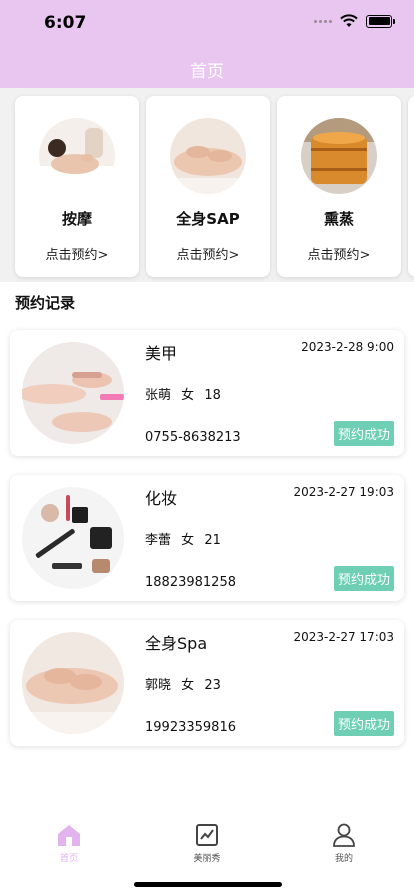 The height and width of the screenshot is (896, 414). Describe the element at coordinates (73, 393) in the screenshot. I see `manicure-image` at that location.